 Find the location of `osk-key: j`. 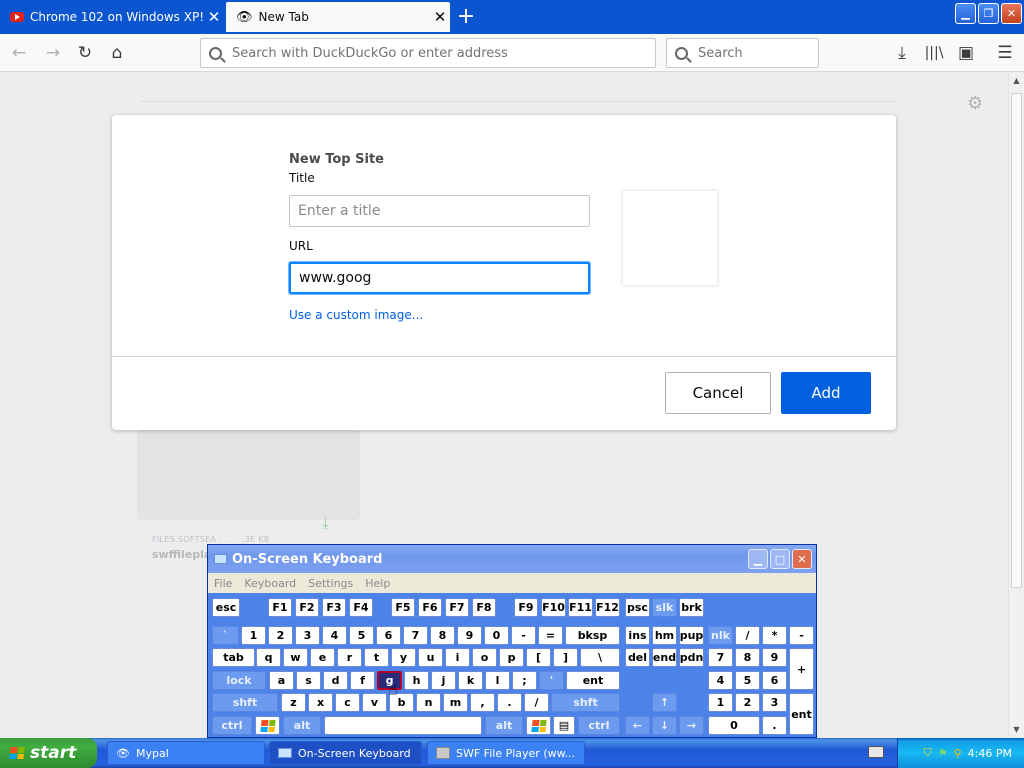

osk-key: j is located at coordinates (443, 680).